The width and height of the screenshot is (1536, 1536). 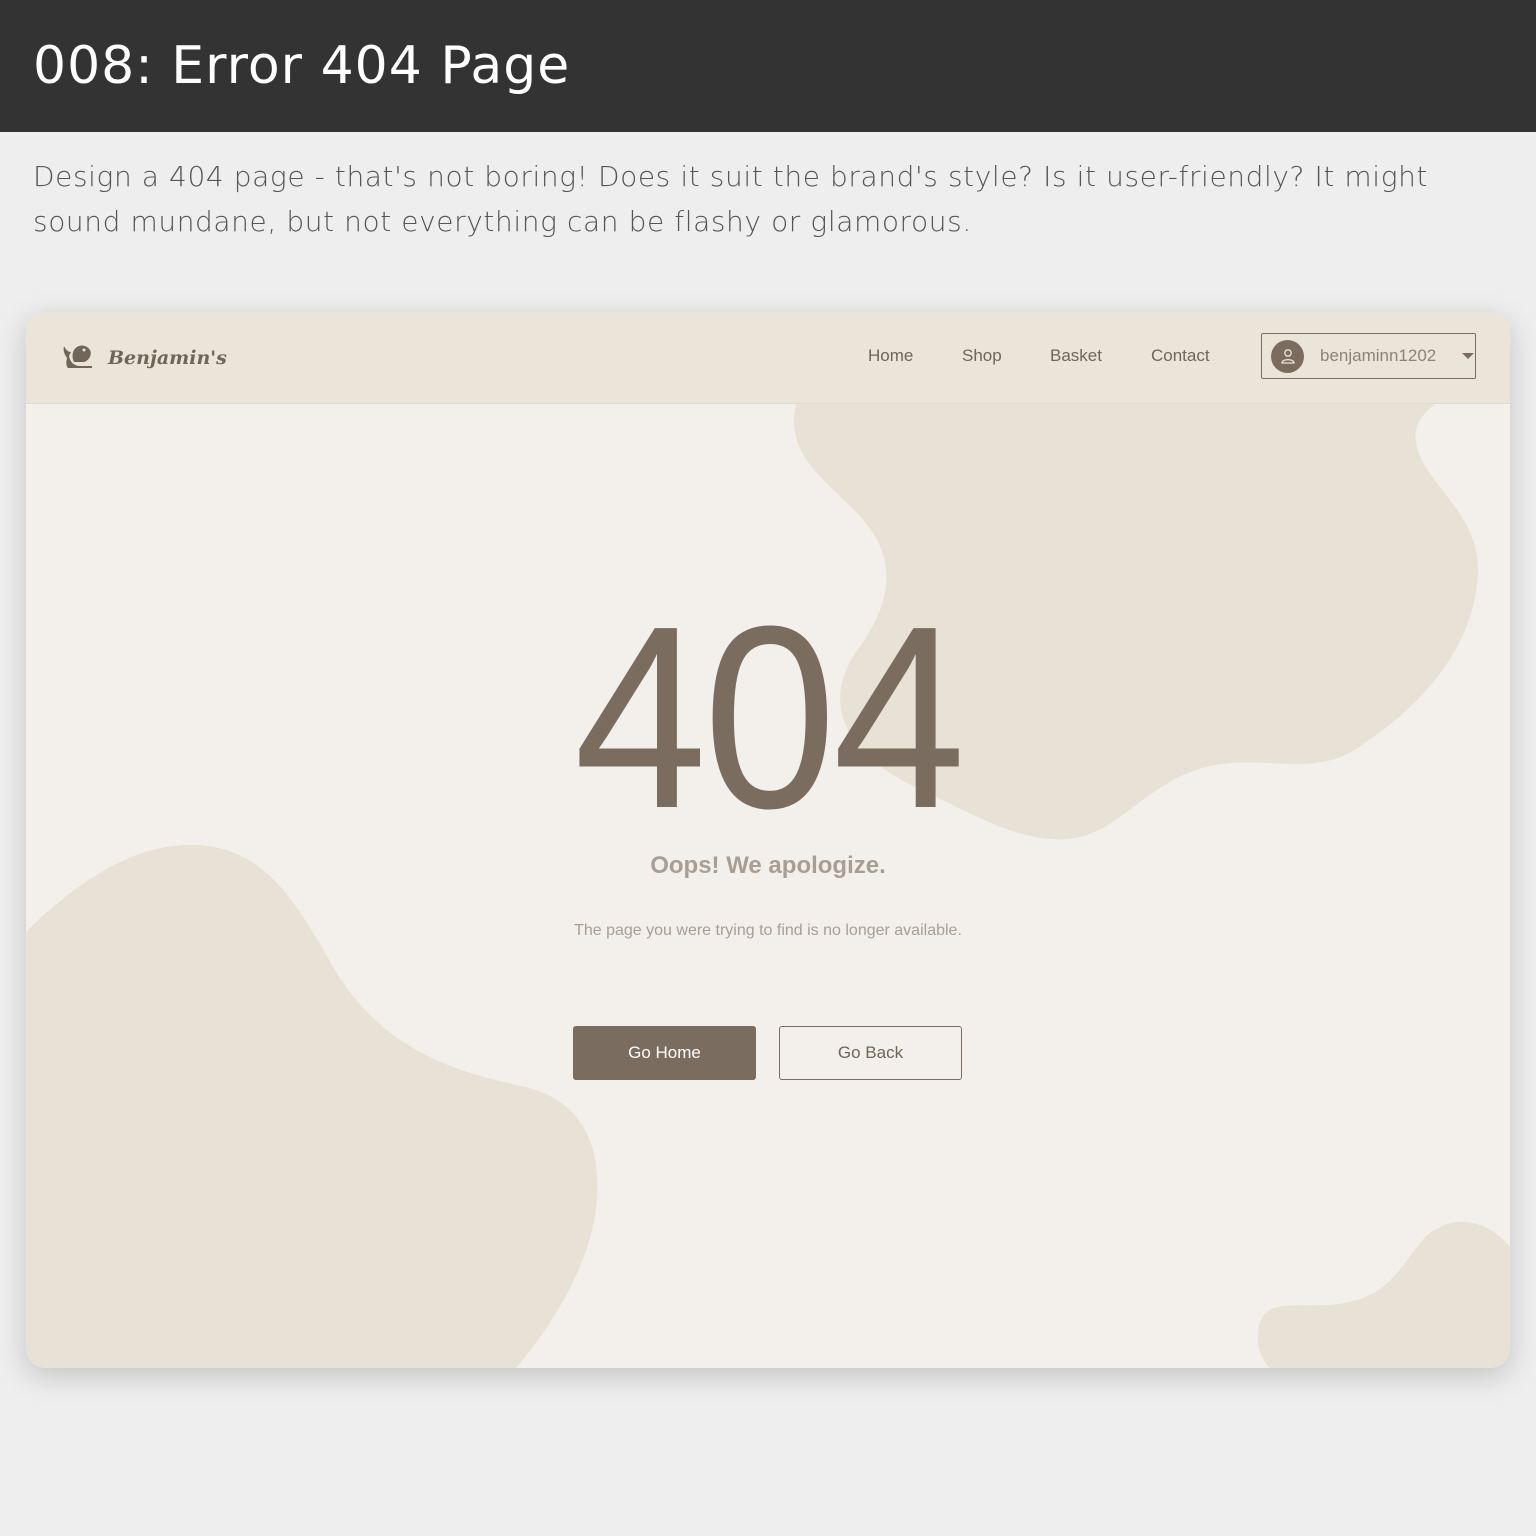 What do you see at coordinates (870, 1053) in the screenshot?
I see `go-back-button: Go Back` at bounding box center [870, 1053].